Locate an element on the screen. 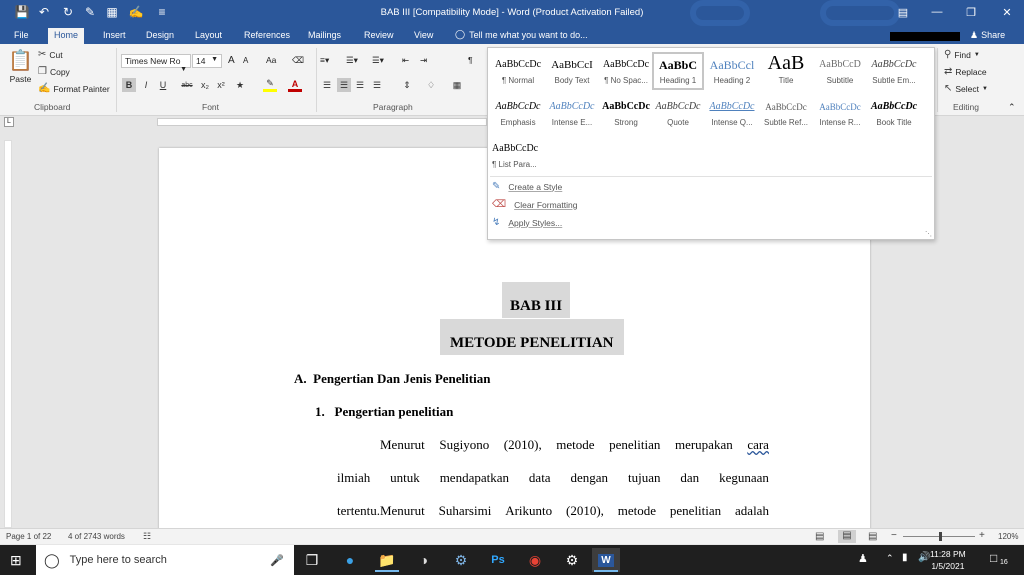 This screenshot has width=1024, height=575. collapse-ribbon-icon: ⌃ is located at coordinates (1012, 107).